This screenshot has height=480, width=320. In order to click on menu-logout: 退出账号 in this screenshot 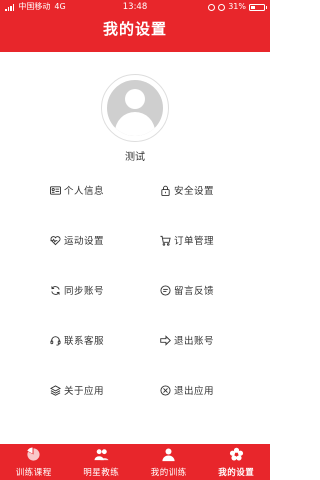, I will do `click(187, 340)`.